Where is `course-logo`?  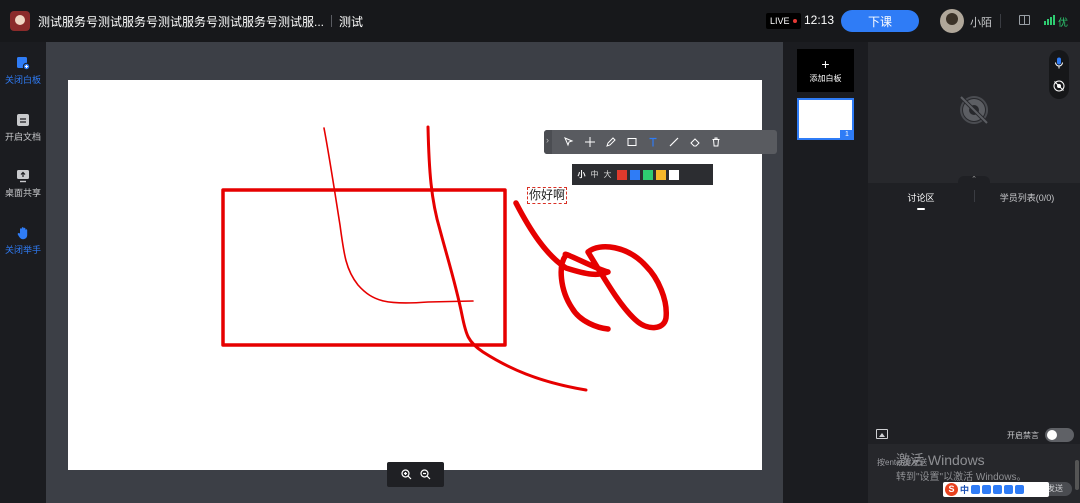 course-logo is located at coordinates (20, 21).